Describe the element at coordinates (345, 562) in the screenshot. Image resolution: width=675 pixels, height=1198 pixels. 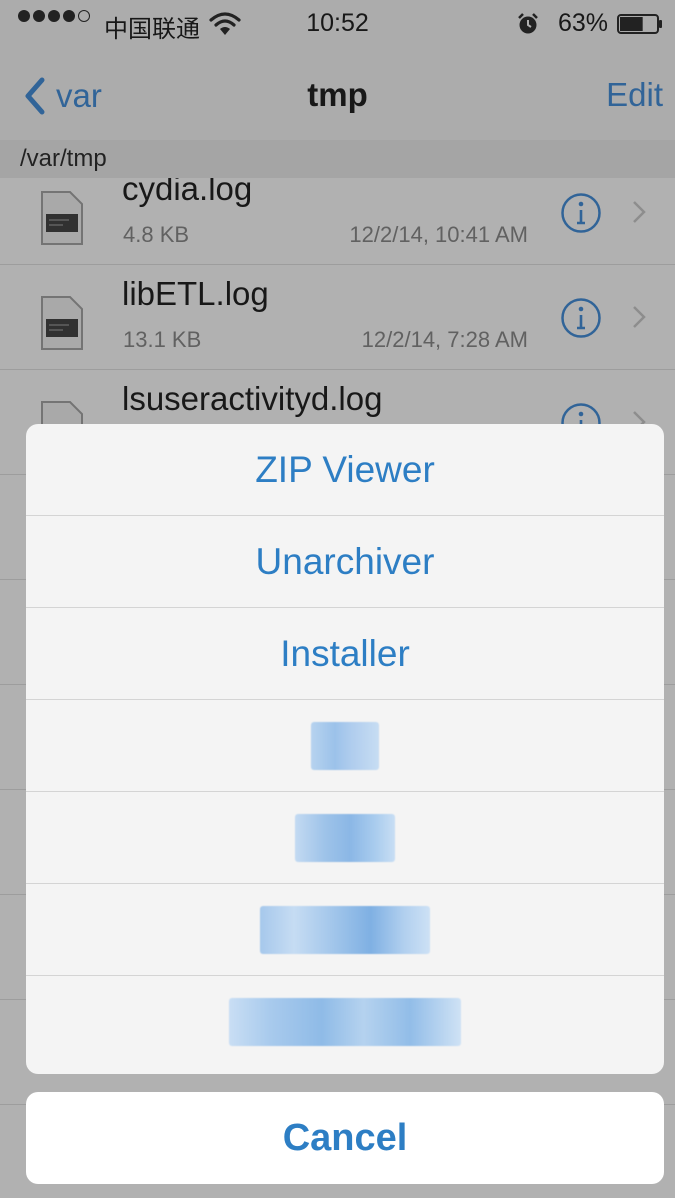
I see `unarchiver-option: Unarchiver` at that location.